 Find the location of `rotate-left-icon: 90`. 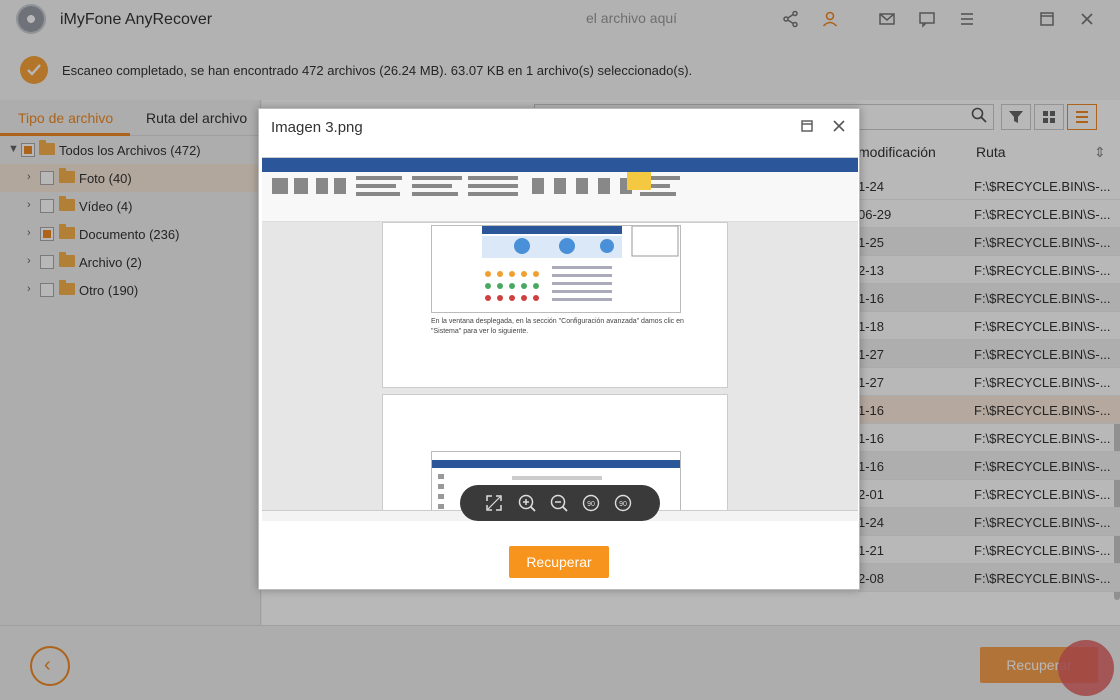

rotate-left-icon: 90 is located at coordinates (591, 503).